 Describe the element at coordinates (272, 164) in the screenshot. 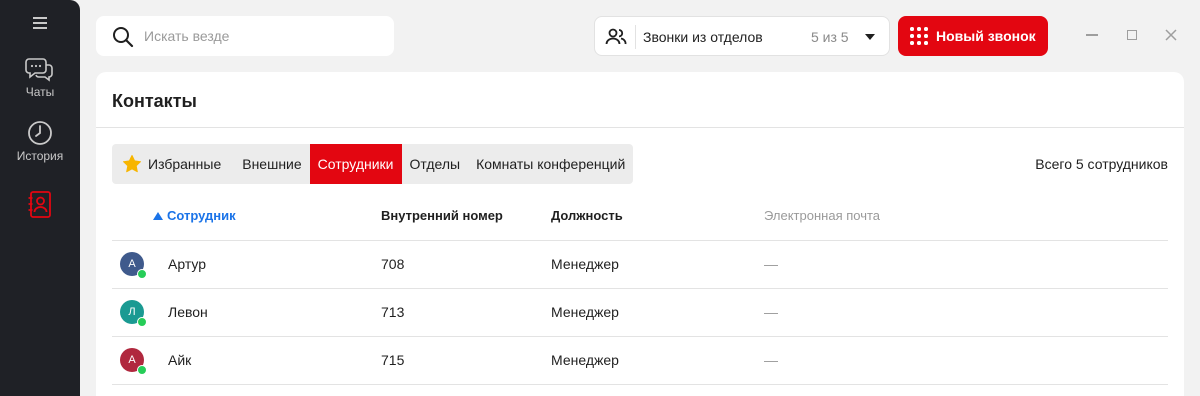

I see `tab-label: Внешние` at that location.